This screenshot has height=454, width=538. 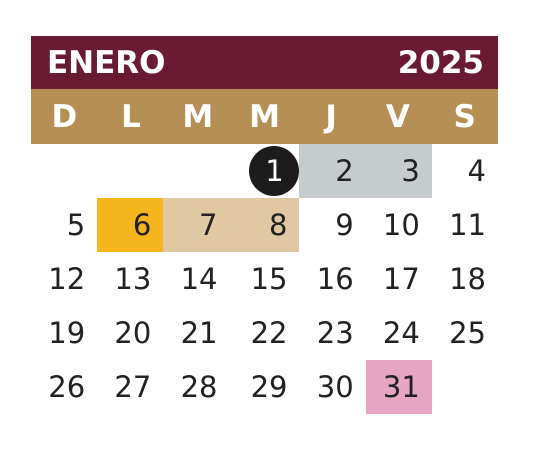 I want to click on weekday-saturday: S, so click(x=464, y=116).